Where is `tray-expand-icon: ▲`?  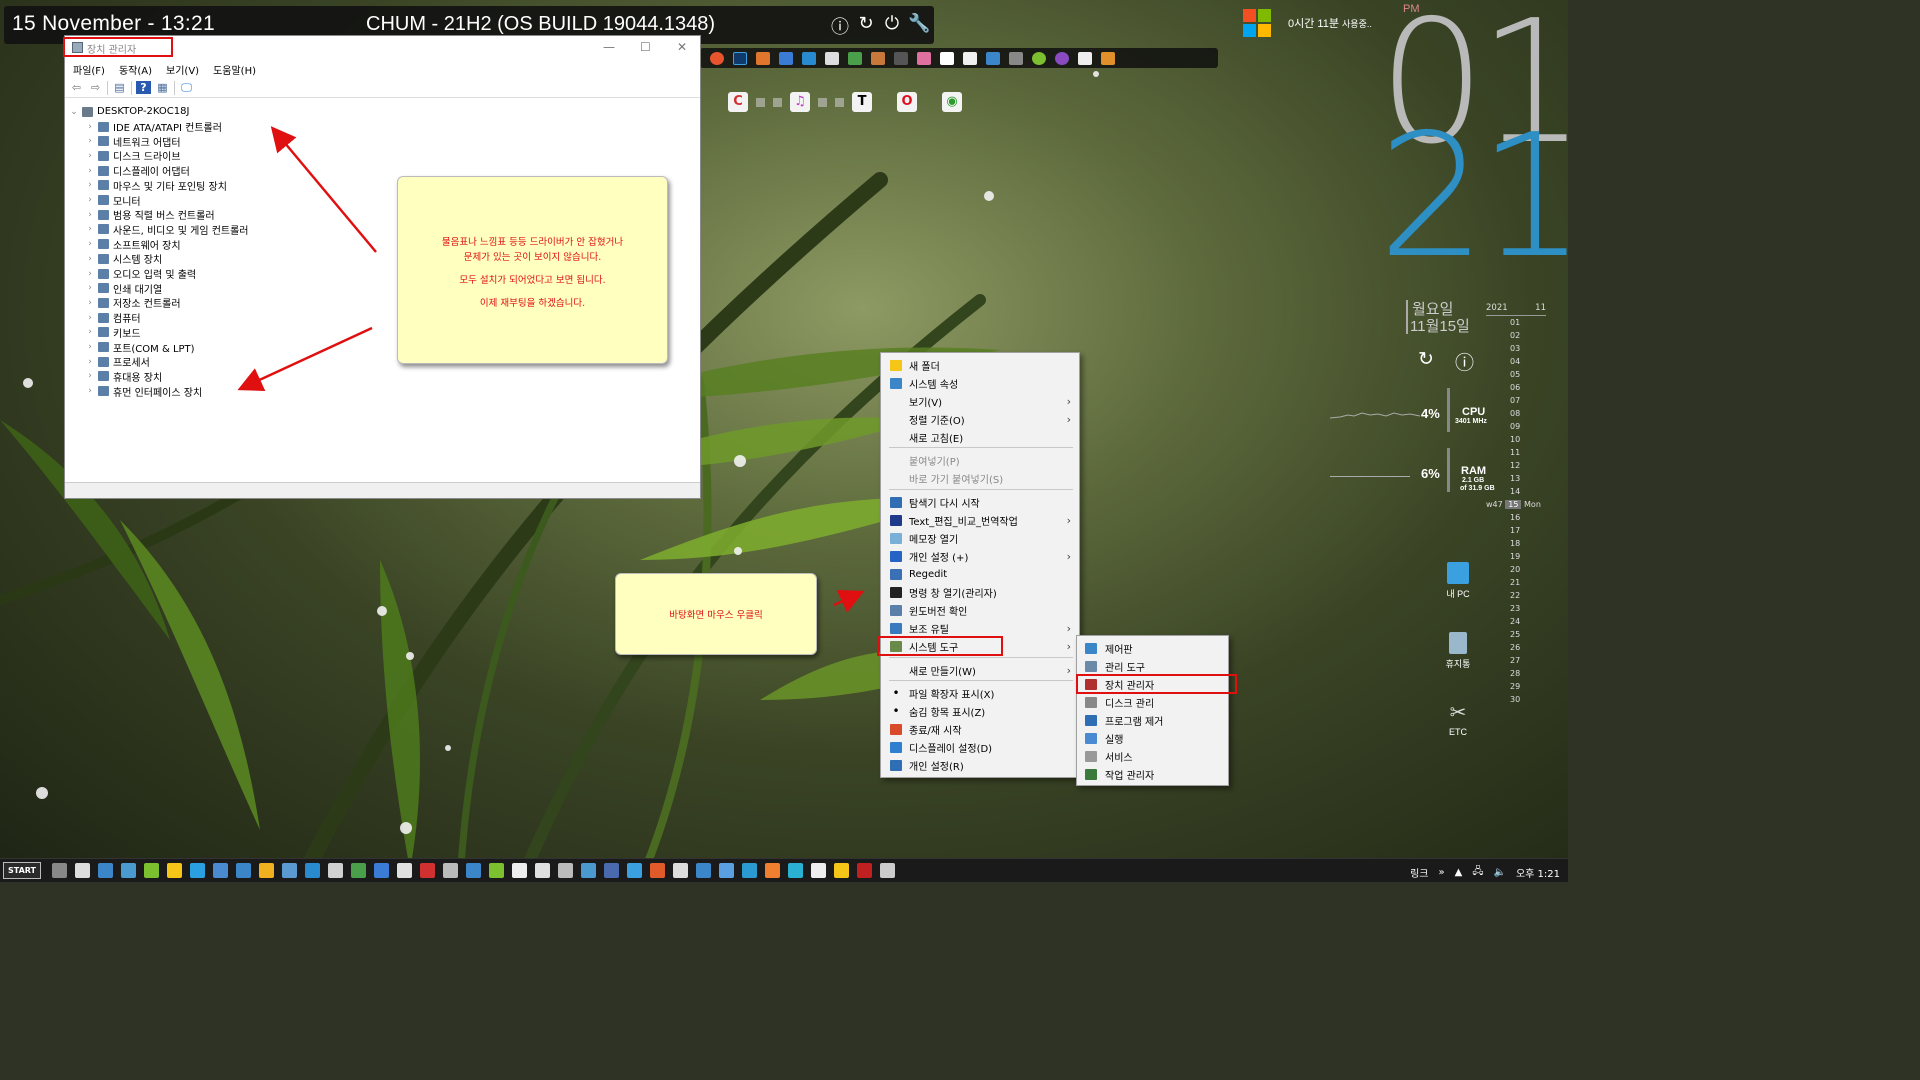
tray-expand-icon: ▲ is located at coordinates (1459, 872).